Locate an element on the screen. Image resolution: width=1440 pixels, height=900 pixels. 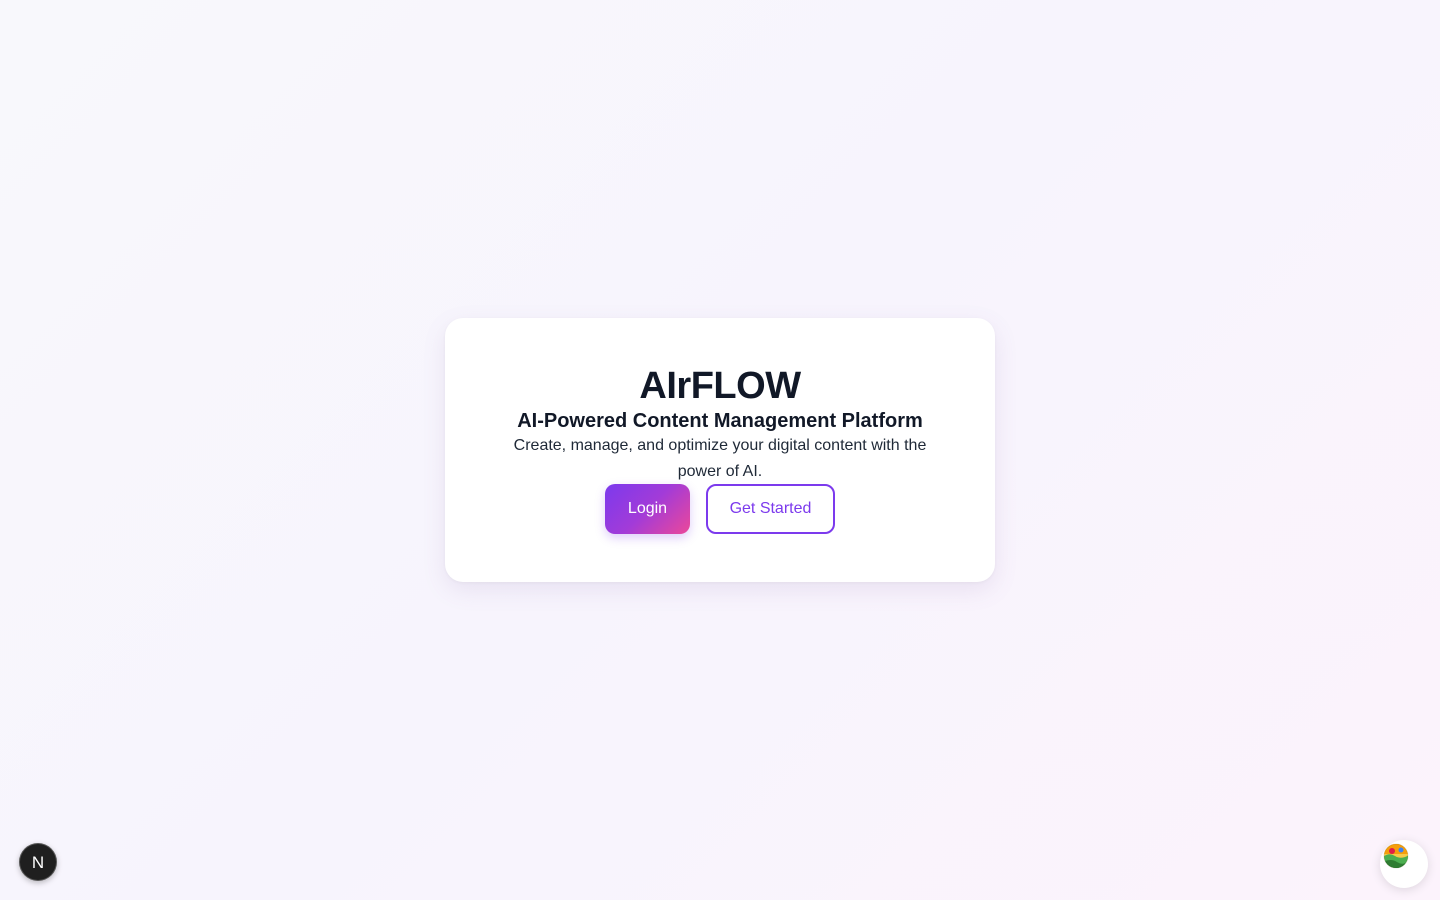
nextjs-dev-badge: N is located at coordinates (38, 862).